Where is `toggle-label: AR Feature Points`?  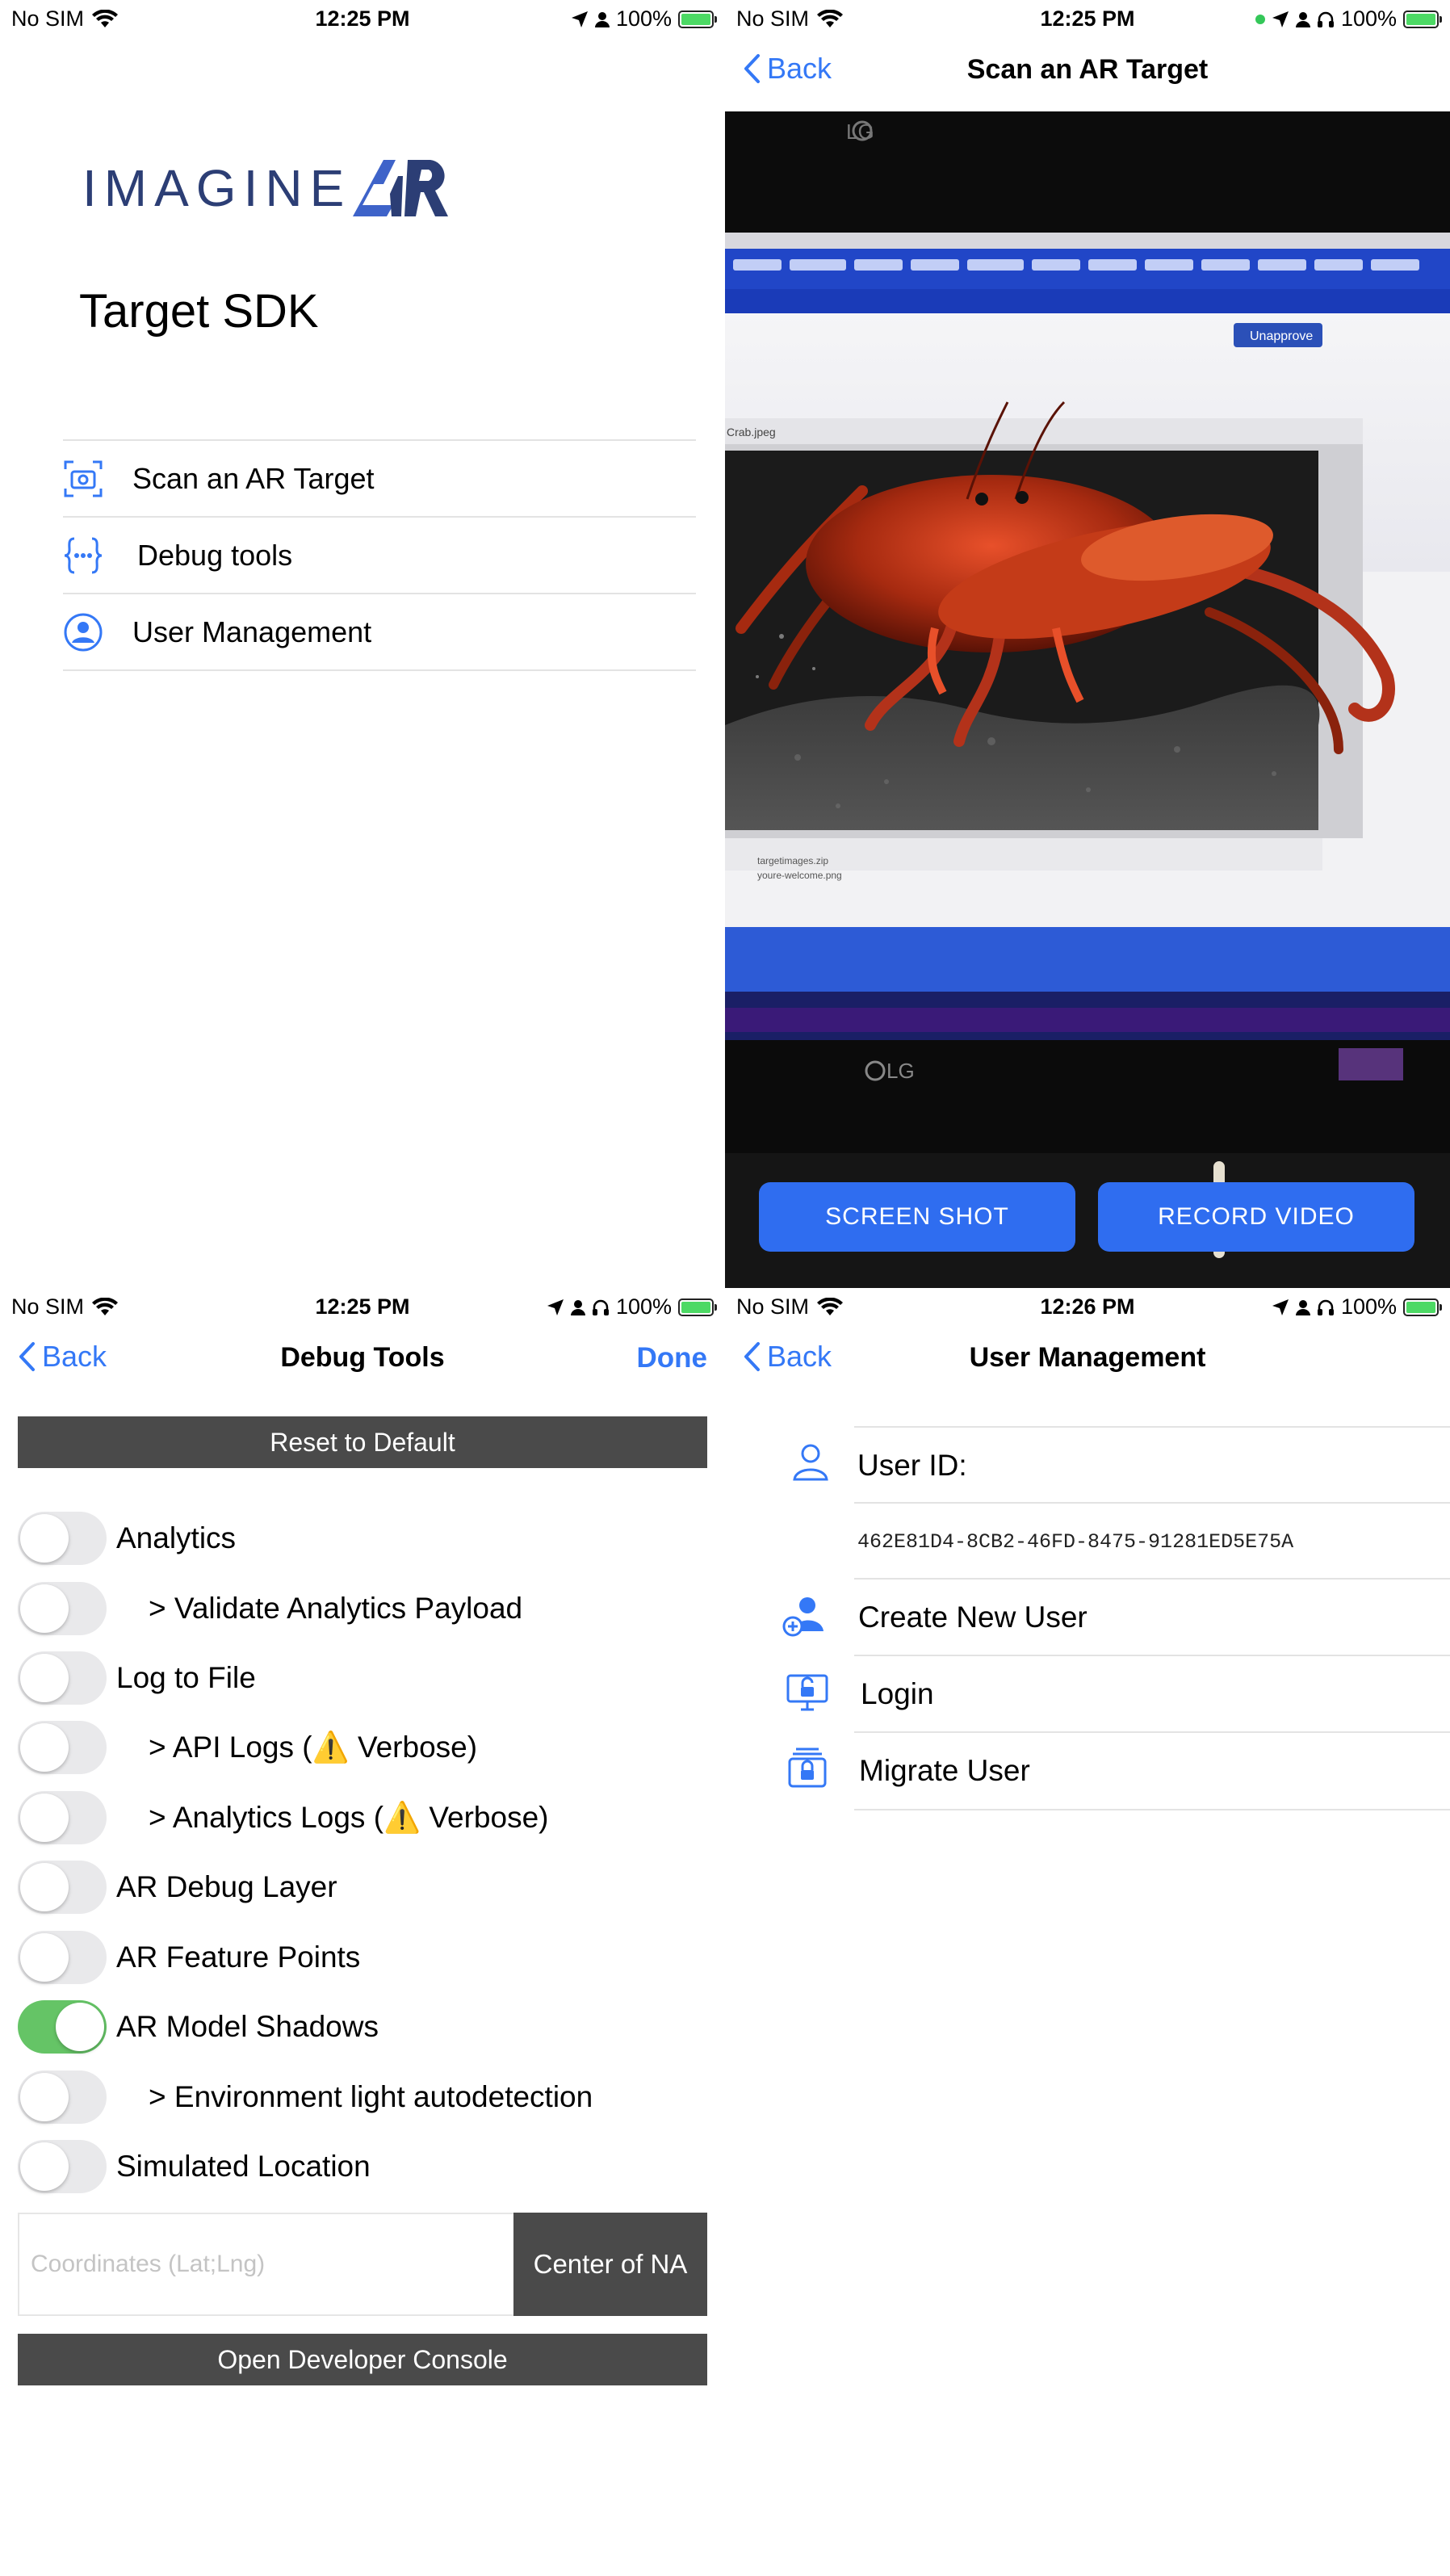 toggle-label: AR Feature Points is located at coordinates (238, 1957).